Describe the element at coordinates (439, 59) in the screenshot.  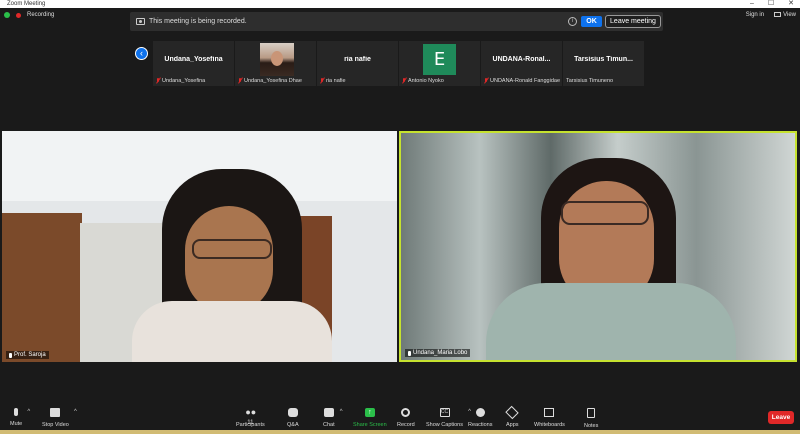
I see `participant-avatar: E` at that location.